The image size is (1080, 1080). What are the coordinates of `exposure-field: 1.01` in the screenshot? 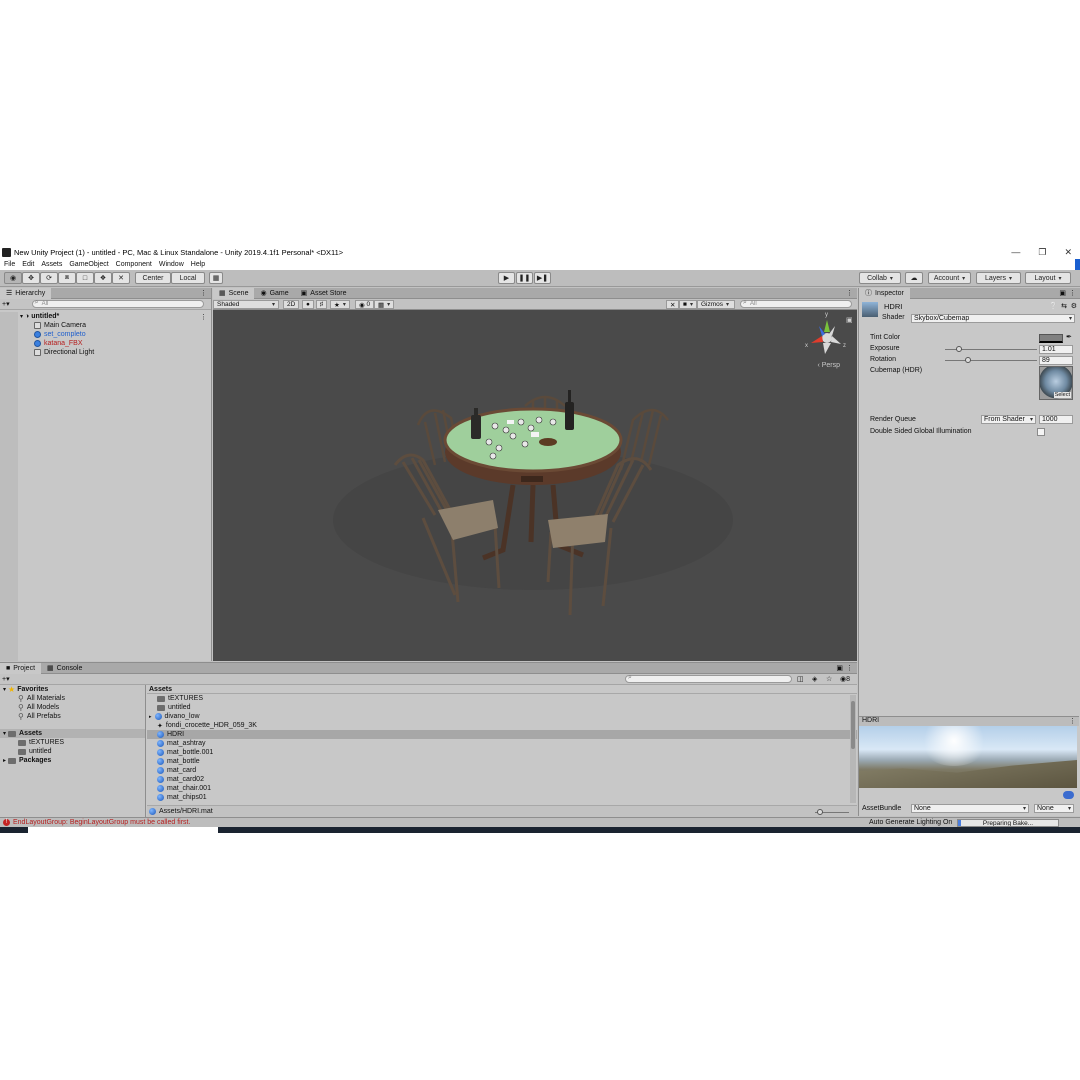 It's located at (1056, 349).